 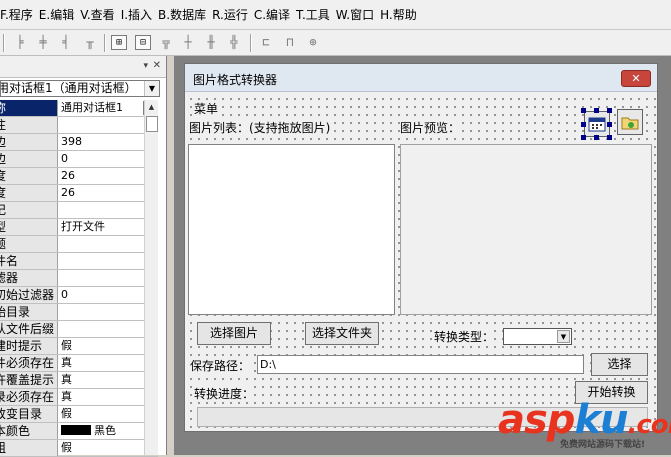 I want to click on choose-path-button: 选择, so click(x=619, y=364).